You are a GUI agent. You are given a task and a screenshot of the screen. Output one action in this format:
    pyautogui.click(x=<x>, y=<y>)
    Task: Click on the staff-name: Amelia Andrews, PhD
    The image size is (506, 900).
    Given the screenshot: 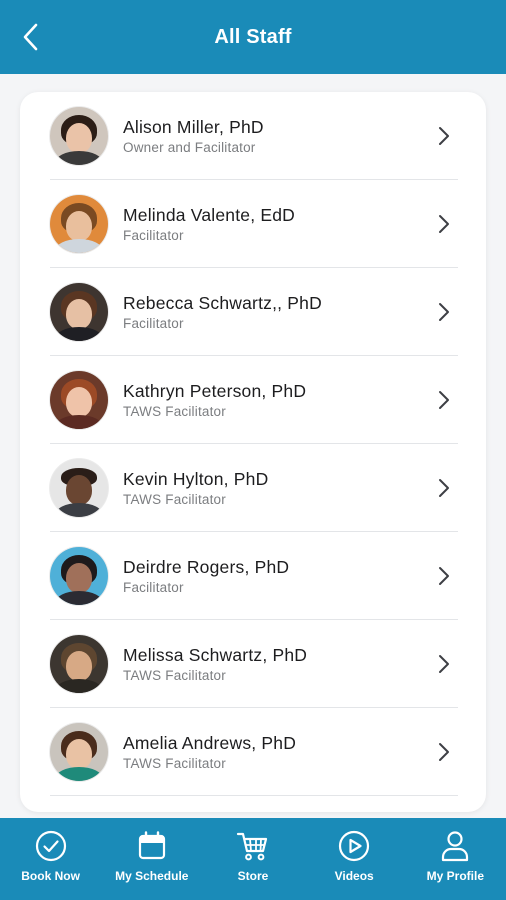 What is the action you would take?
    pyautogui.click(x=210, y=743)
    